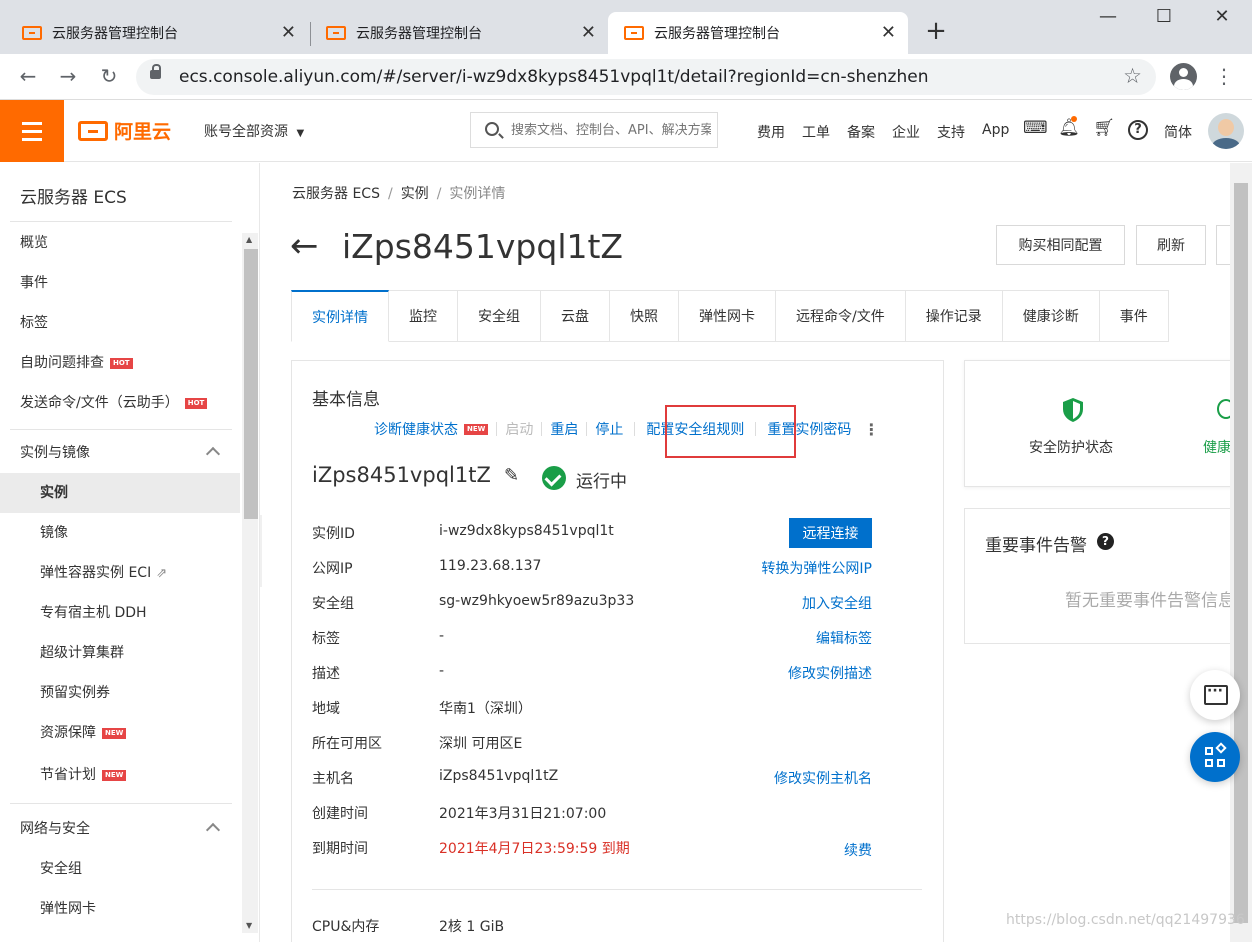  Describe the element at coordinates (1051, 316) in the screenshot. I see `tab-health-diagnosis: 健康诊断` at that location.